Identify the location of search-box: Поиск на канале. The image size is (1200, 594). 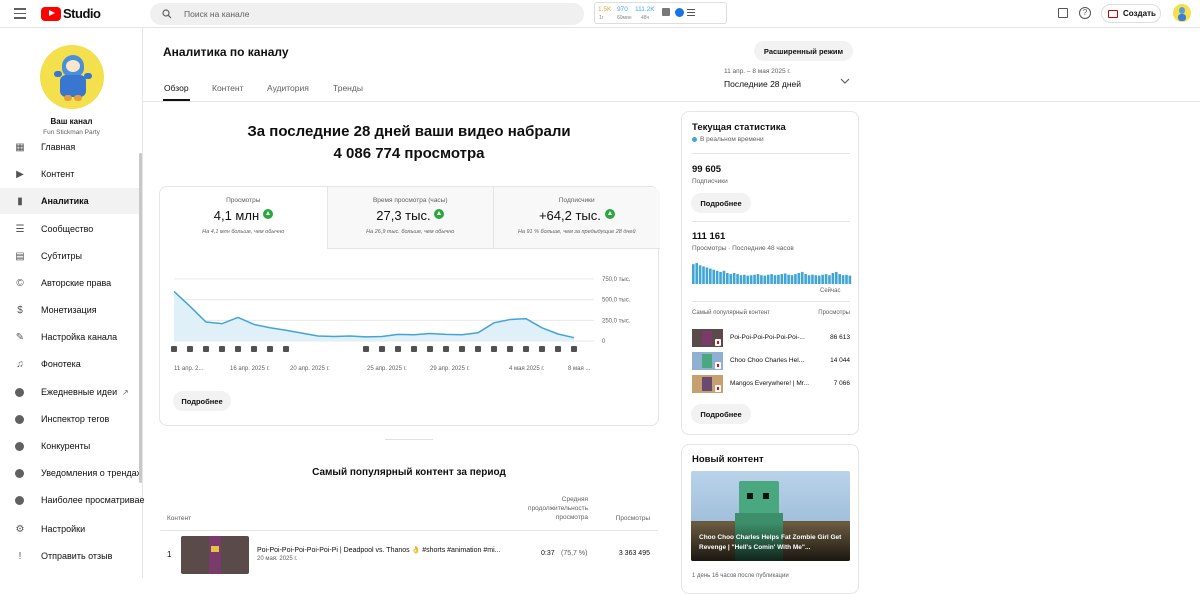
(367, 14).